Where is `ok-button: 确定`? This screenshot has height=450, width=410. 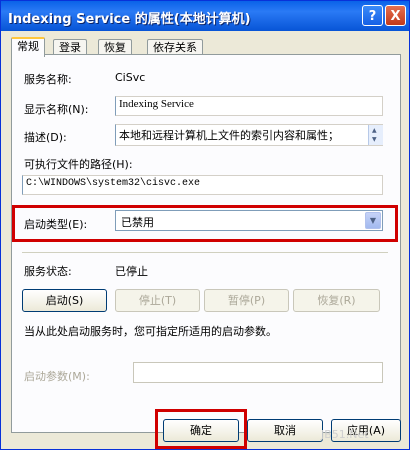 ok-button: 确定 is located at coordinates (201, 430).